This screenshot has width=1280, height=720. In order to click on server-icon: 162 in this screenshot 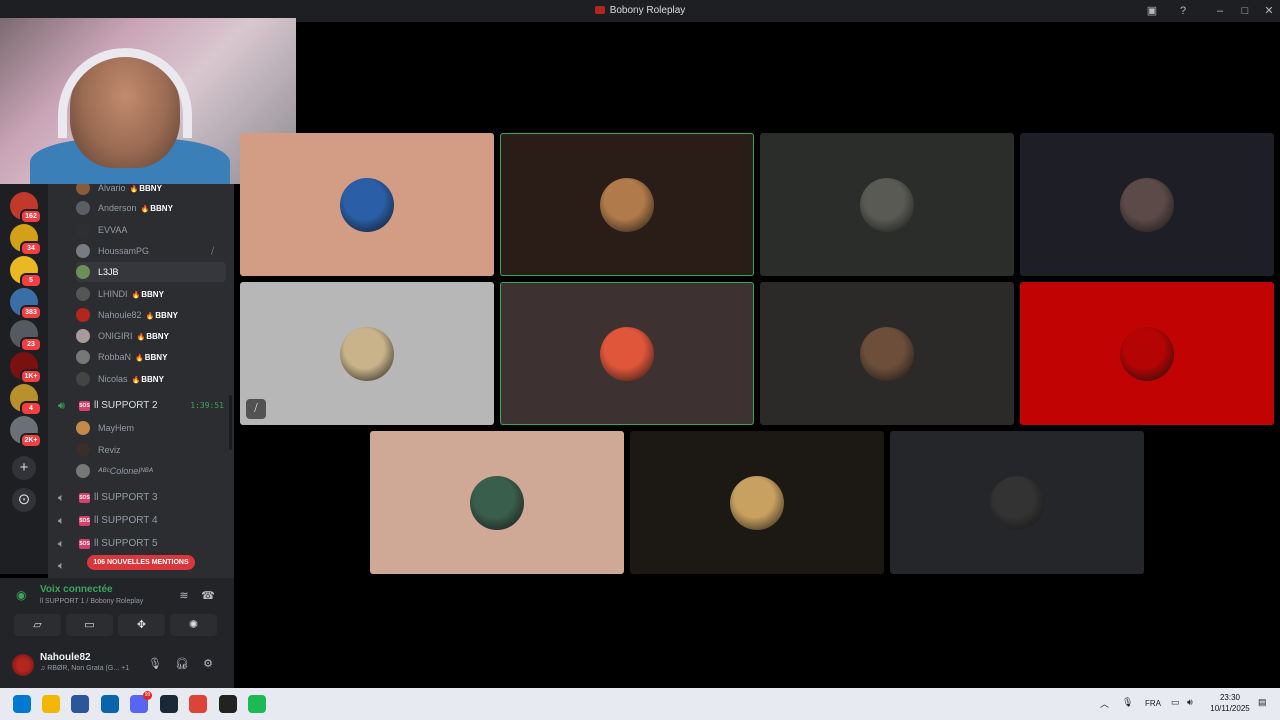, I will do `click(26, 208)`.